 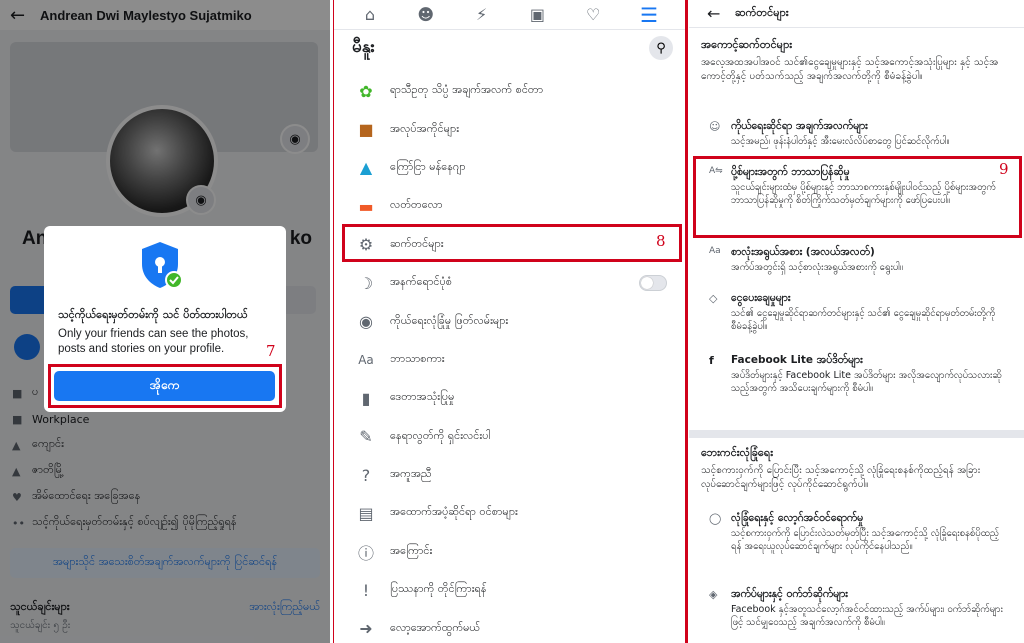 I want to click on menu-item-label: အနက်ရောင်ပုံစံ, so click(x=421, y=282).